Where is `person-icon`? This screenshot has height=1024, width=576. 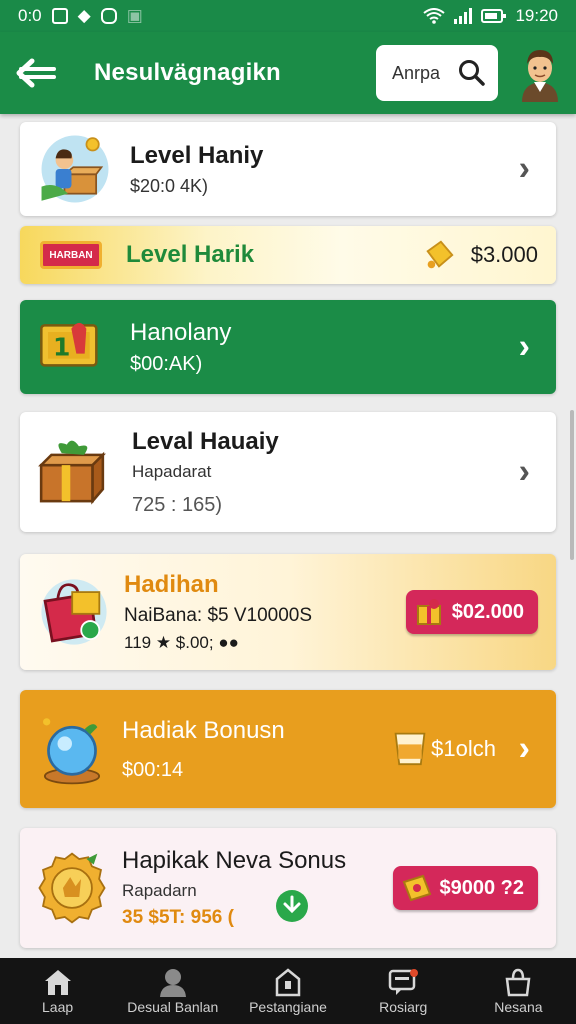
person-icon is located at coordinates (172, 983).